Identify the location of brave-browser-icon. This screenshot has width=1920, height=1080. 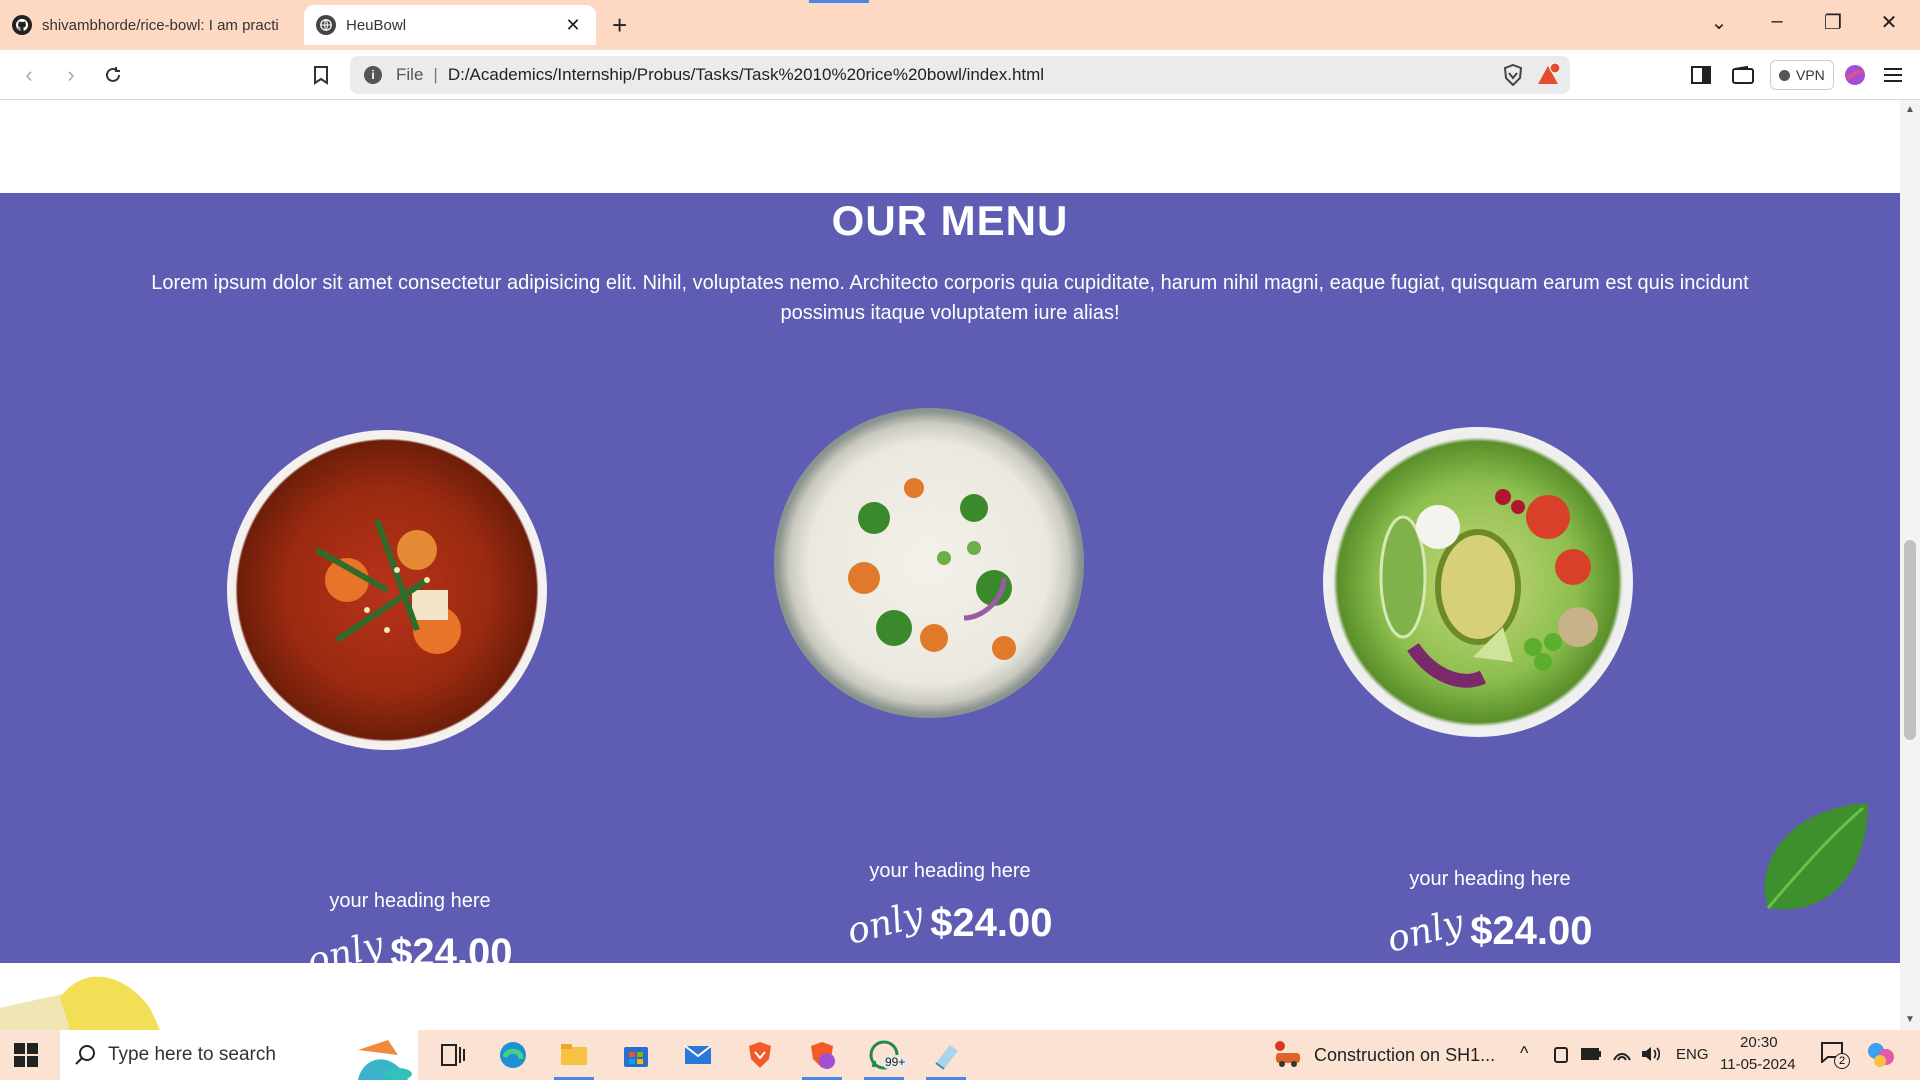
(760, 1055).